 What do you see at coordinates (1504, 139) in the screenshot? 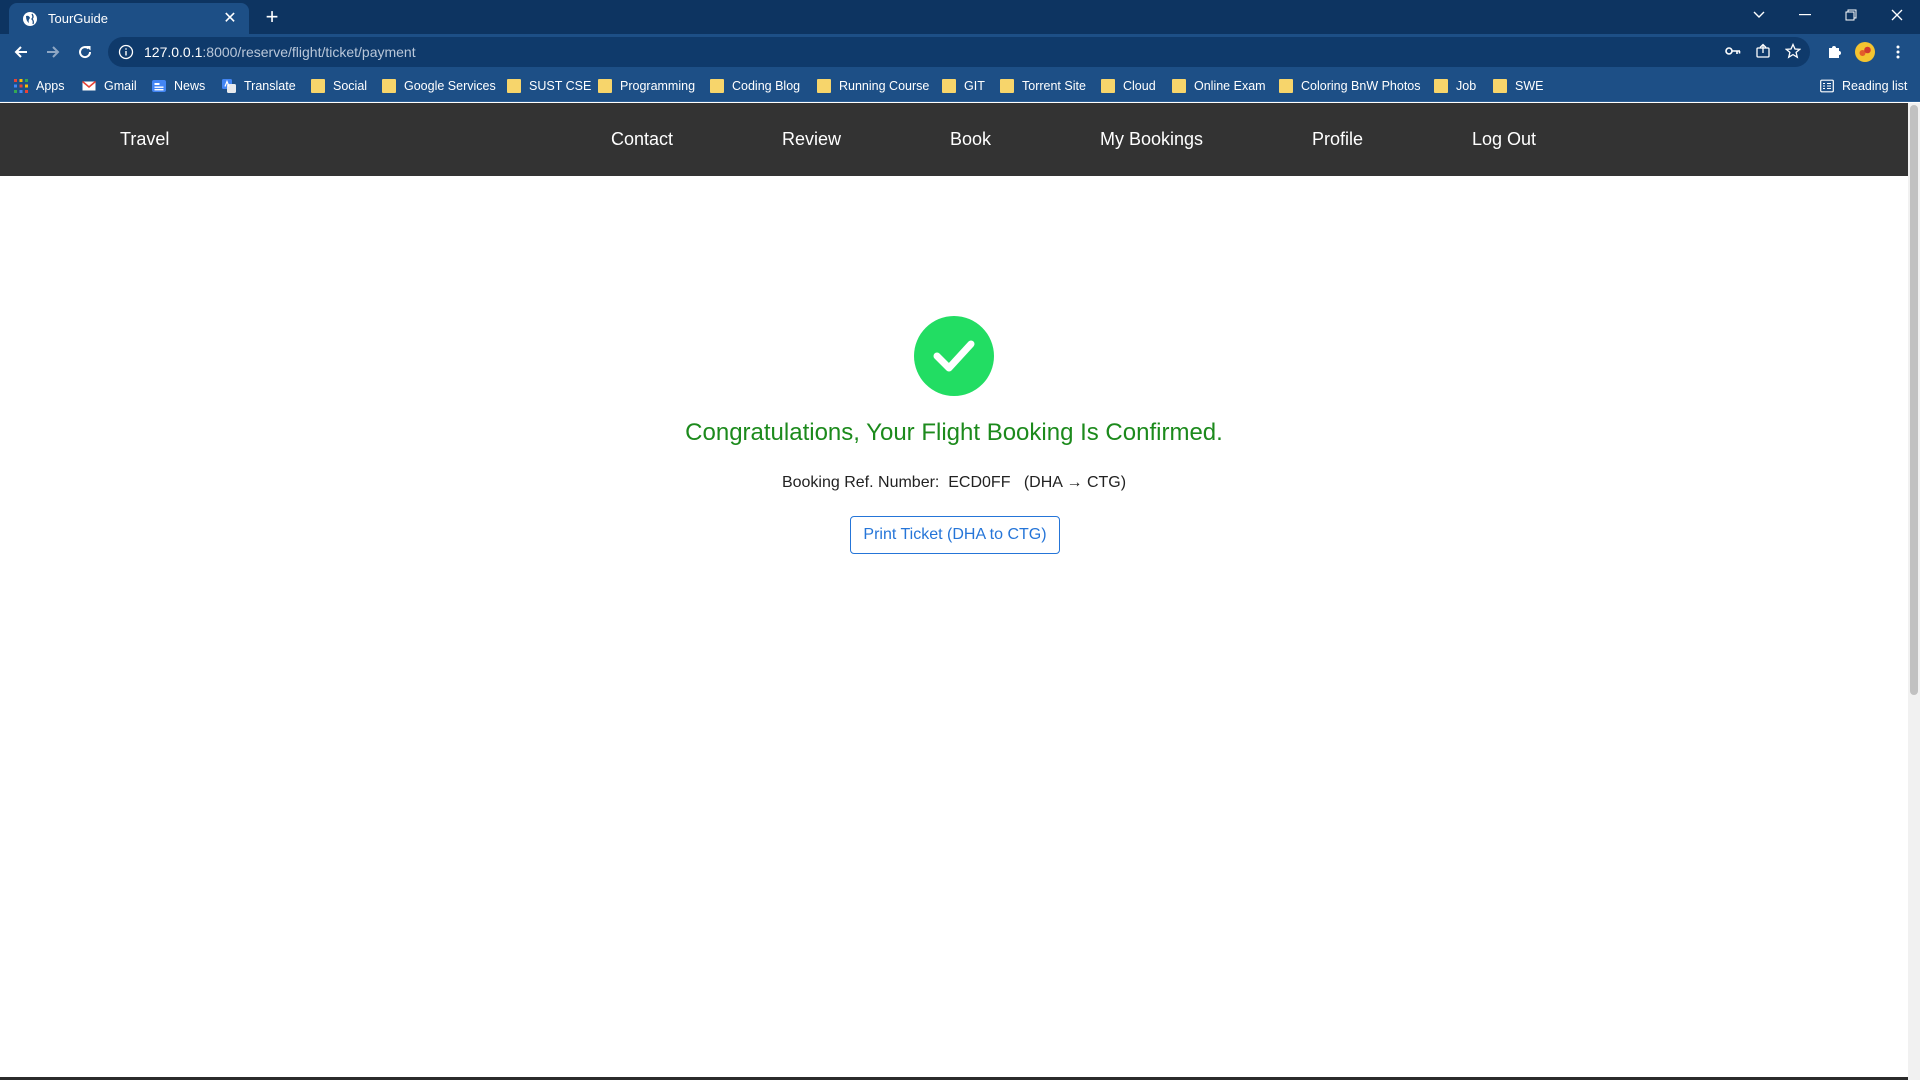
I see `nav-link-log-out: Log Out` at bounding box center [1504, 139].